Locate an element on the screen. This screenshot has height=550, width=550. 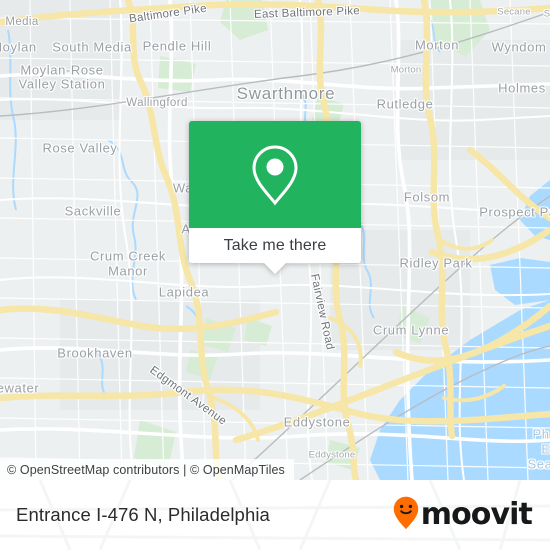
callout-image-panel is located at coordinates (275, 174).